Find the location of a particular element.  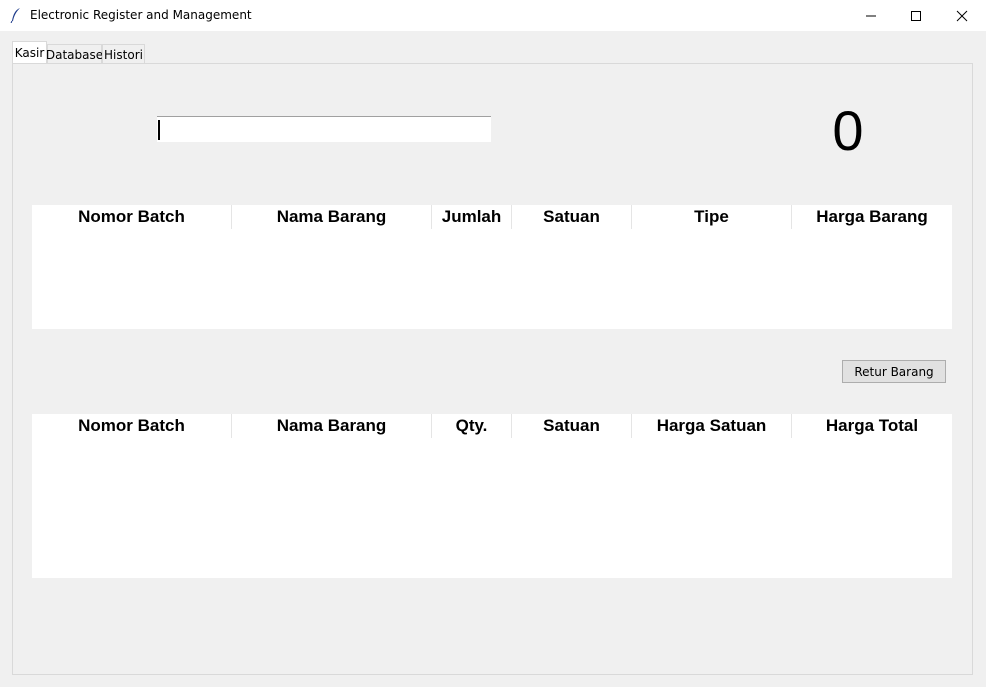

maximize-icon is located at coordinates (916, 15).